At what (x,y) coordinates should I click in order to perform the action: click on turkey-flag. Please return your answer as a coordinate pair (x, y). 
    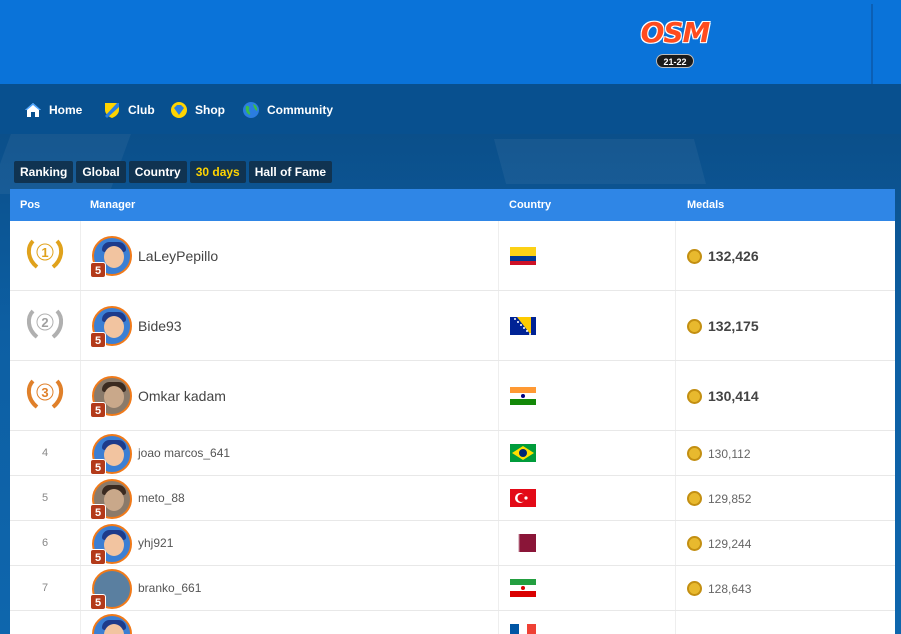
    Looking at the image, I should click on (523, 498).